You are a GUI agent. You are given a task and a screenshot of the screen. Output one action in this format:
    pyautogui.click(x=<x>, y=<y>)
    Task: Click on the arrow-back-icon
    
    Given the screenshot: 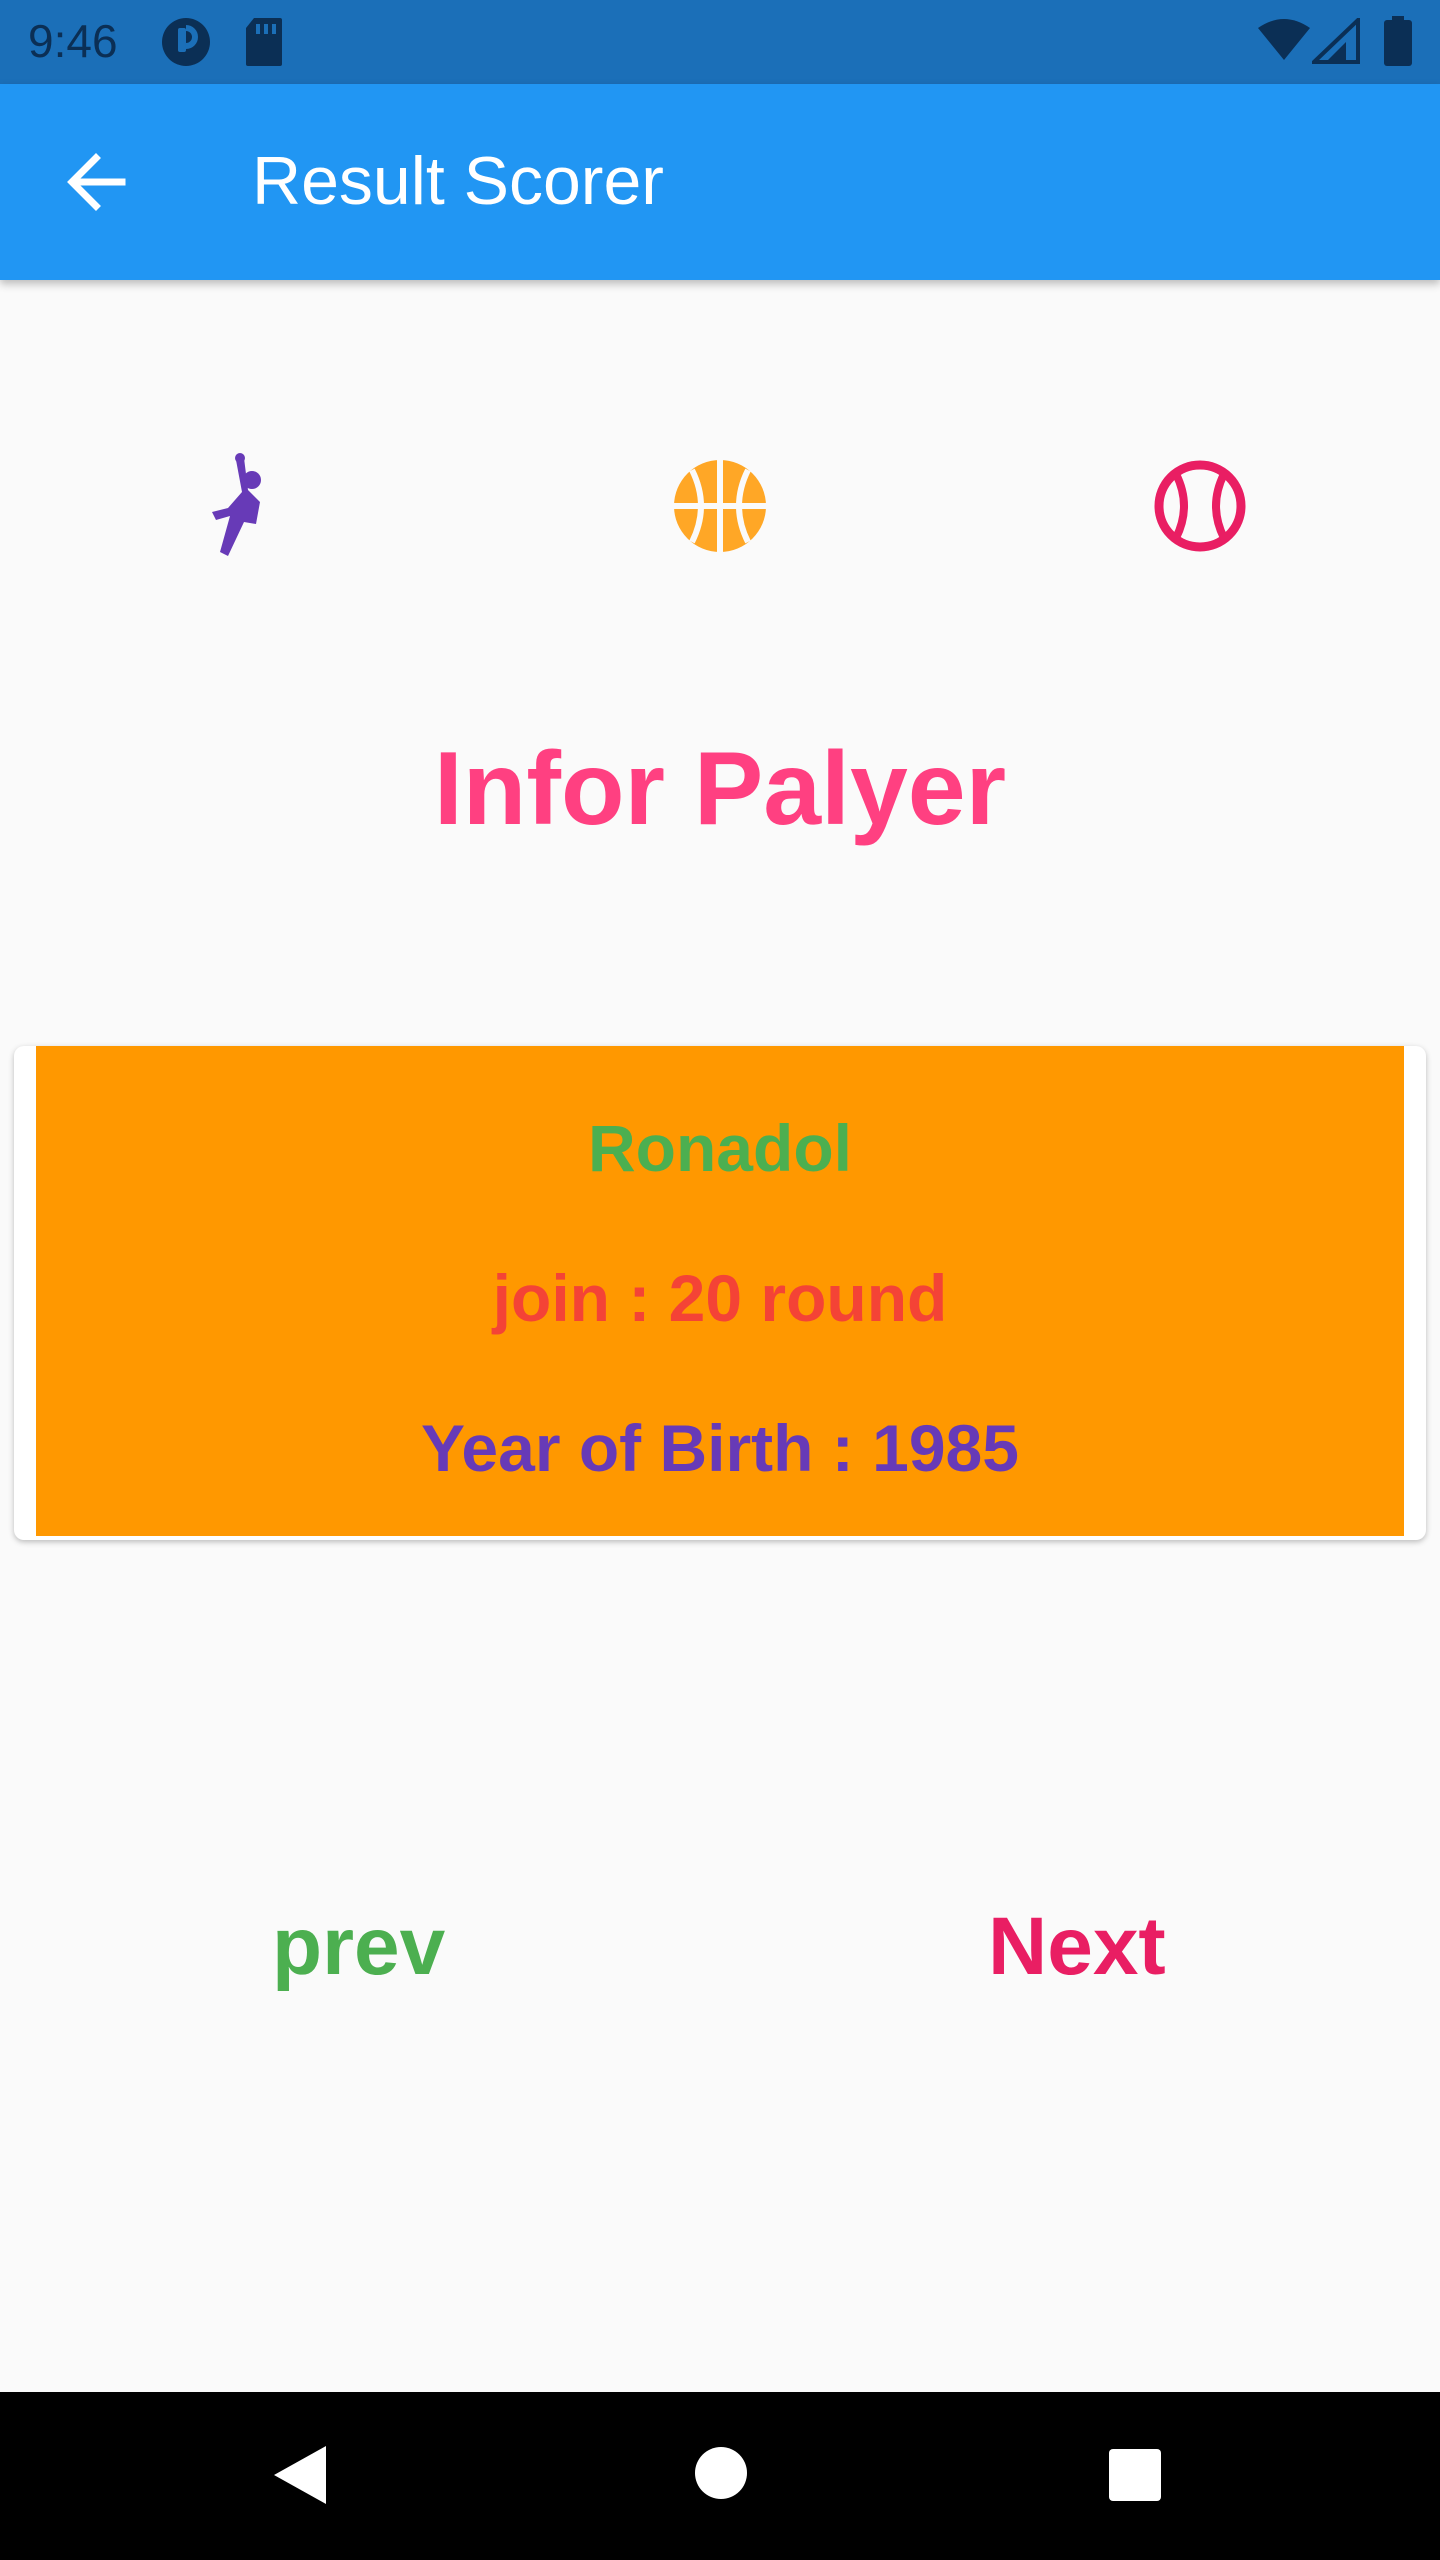 What is the action you would take?
    pyautogui.click(x=96, y=182)
    